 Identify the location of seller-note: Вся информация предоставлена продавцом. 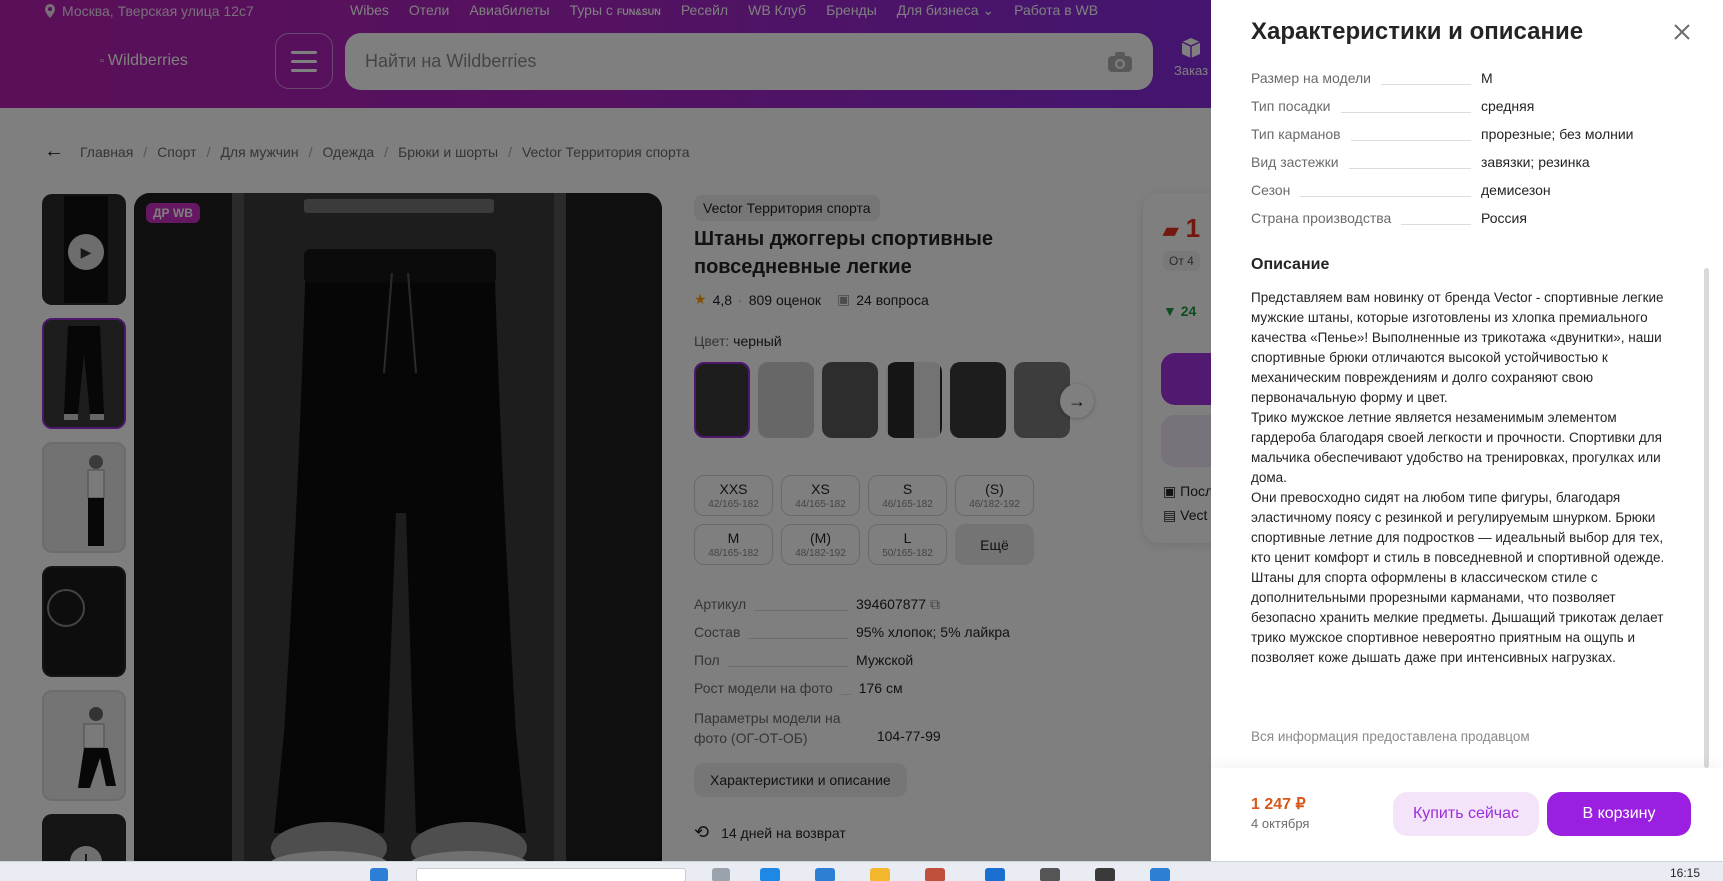
(1390, 736).